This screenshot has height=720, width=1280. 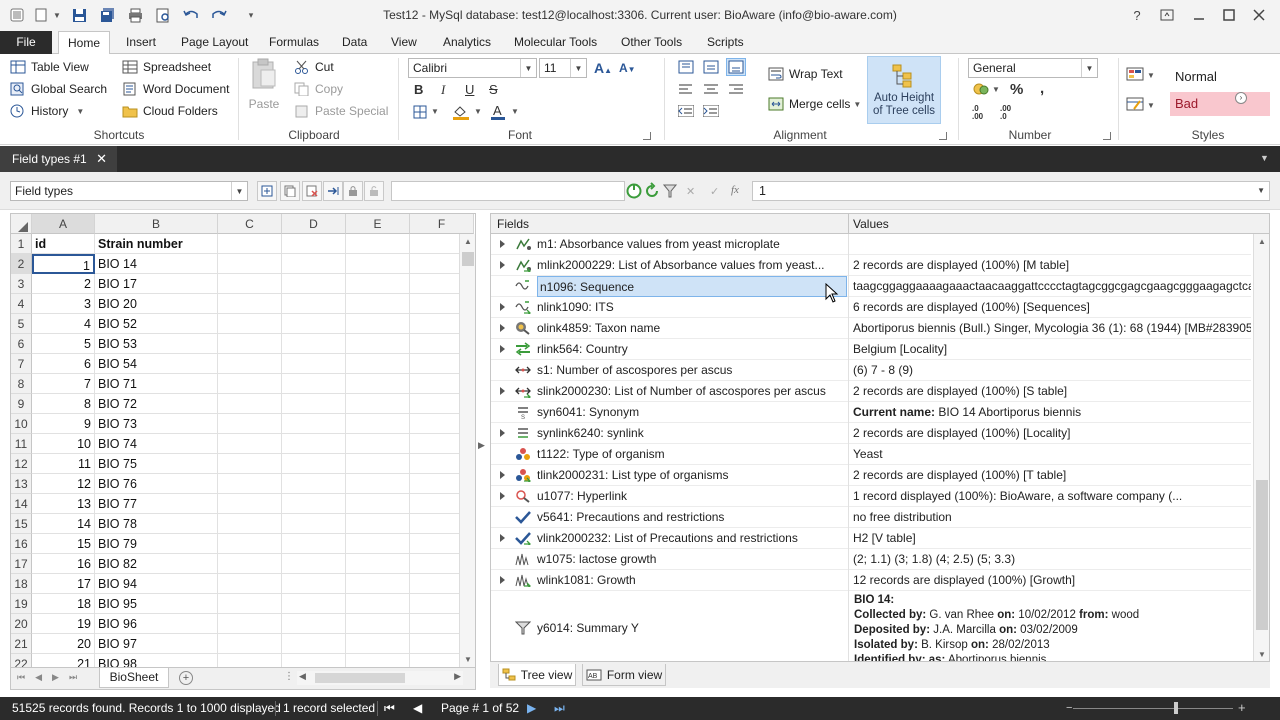 I want to click on wrap-text-button: Wrap Text, so click(x=805, y=74).